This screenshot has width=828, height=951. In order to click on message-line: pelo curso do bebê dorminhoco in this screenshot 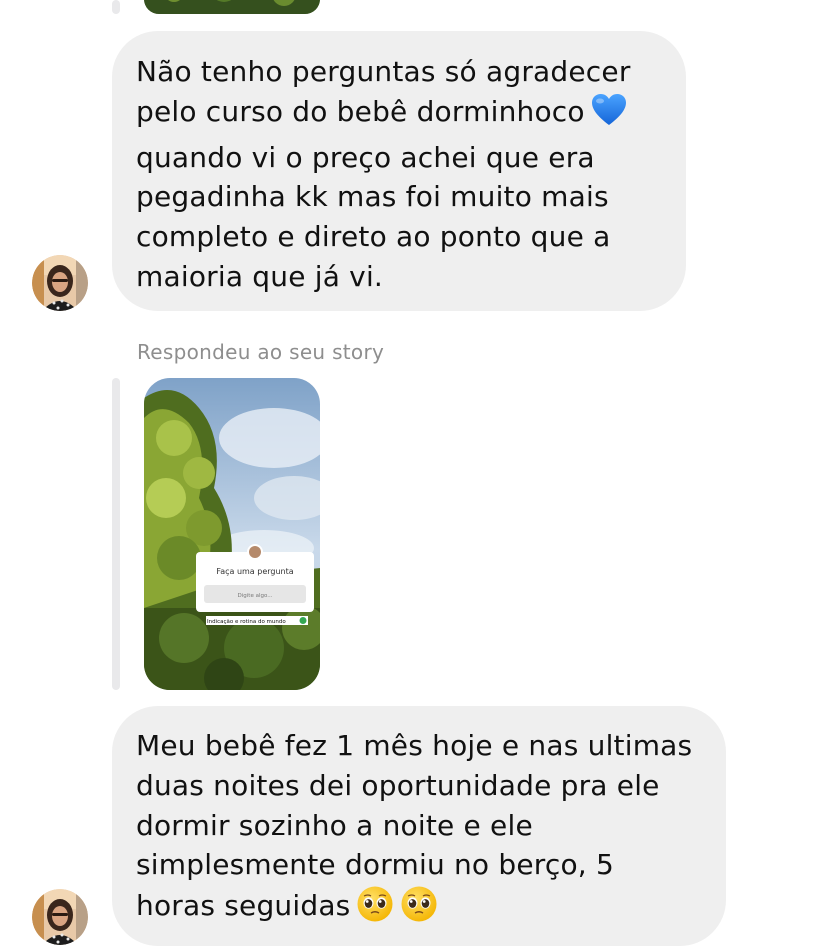, I will do `click(399, 115)`.